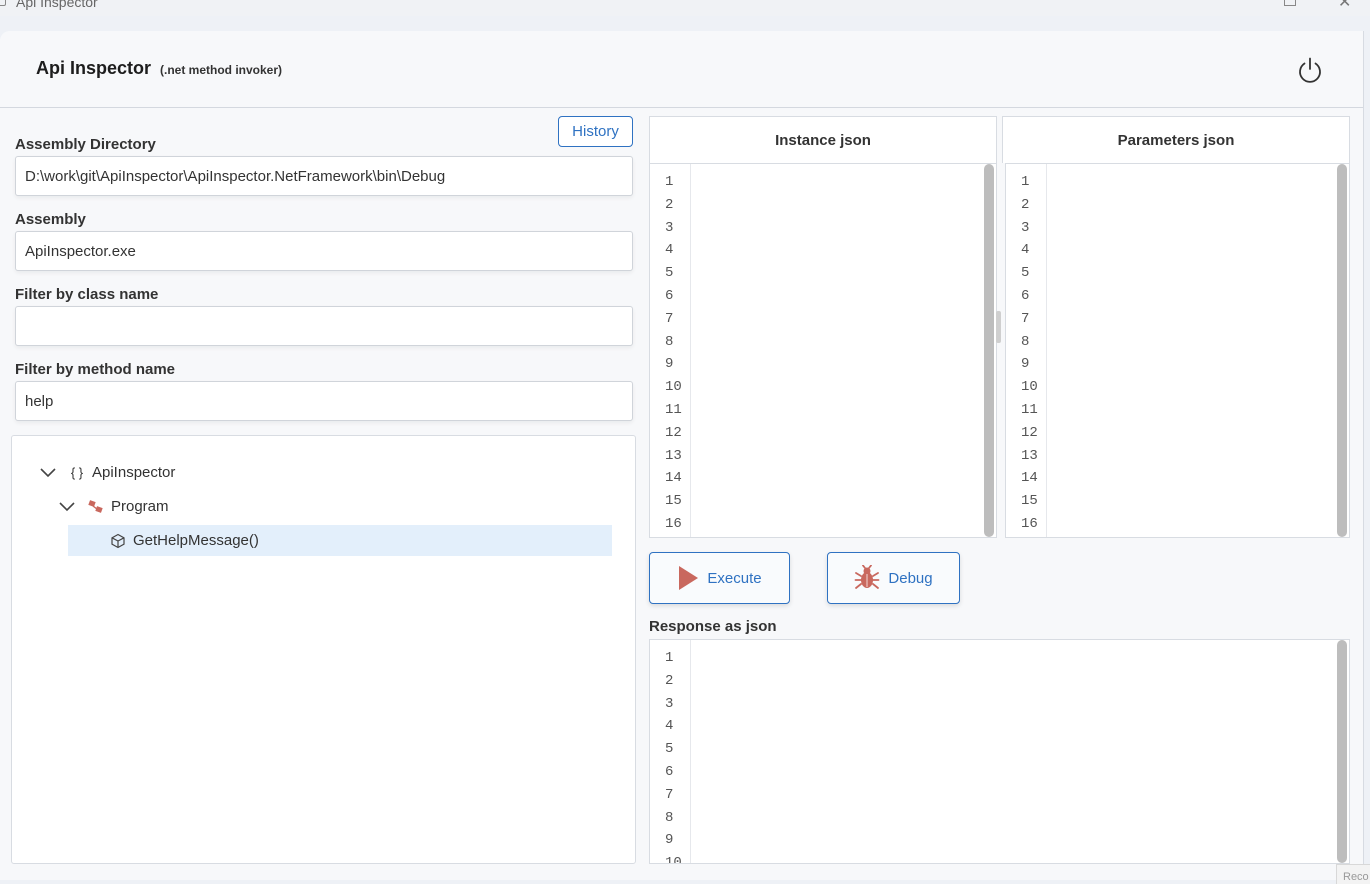  Describe the element at coordinates (734, 578) in the screenshot. I see `execute-label: Execute` at that location.